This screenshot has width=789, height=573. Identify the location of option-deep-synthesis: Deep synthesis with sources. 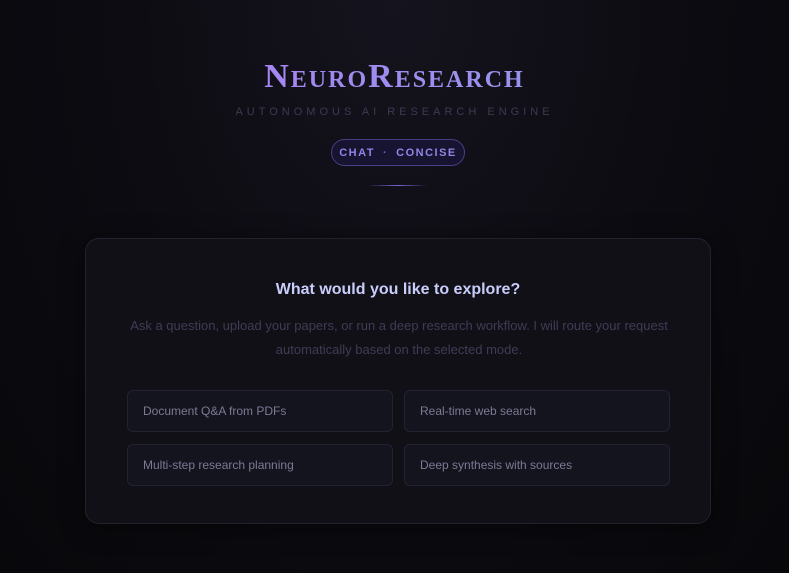
(537, 465).